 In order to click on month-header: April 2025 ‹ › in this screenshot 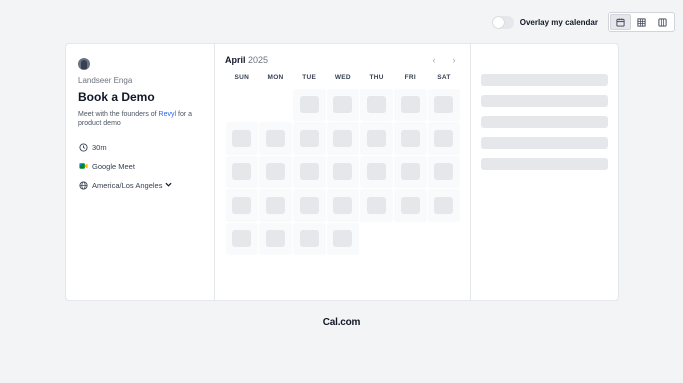, I will do `click(342, 60)`.